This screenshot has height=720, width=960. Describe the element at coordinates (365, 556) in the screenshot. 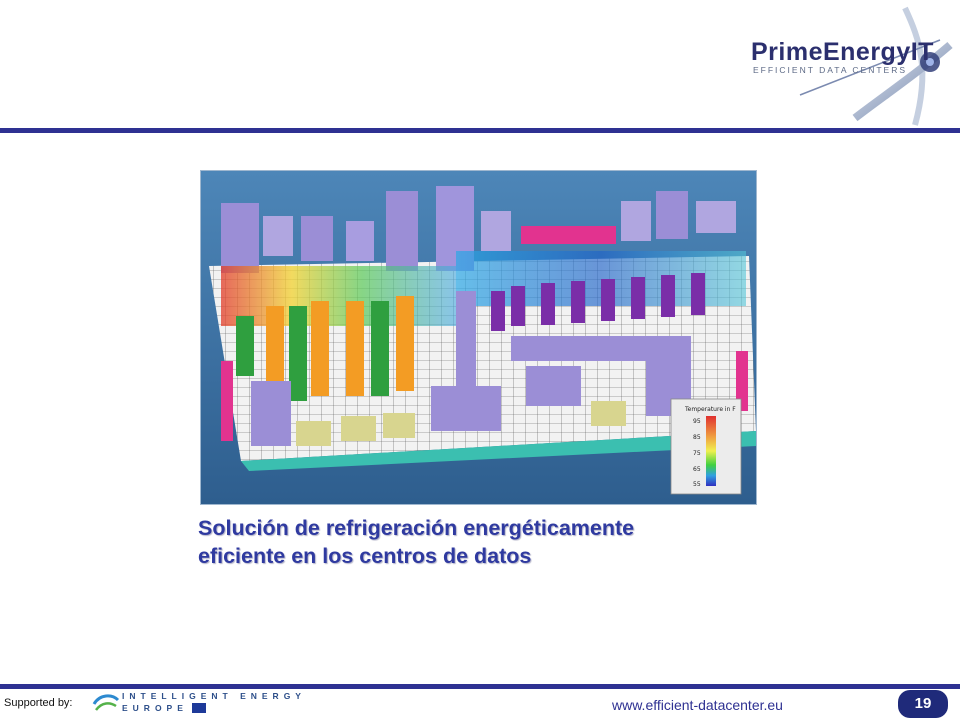

I see `caption-line-2: eficiente en los centros de datos` at that location.